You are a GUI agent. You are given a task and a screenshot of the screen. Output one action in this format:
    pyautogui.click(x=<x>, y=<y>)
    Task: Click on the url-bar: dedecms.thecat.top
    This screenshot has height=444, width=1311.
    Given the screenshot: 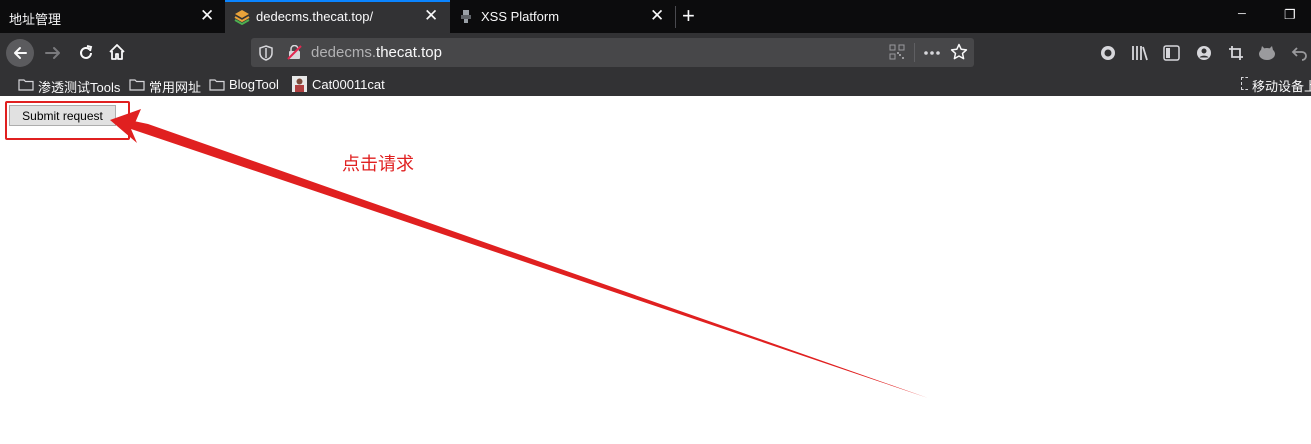 What is the action you would take?
    pyautogui.click(x=612, y=52)
    